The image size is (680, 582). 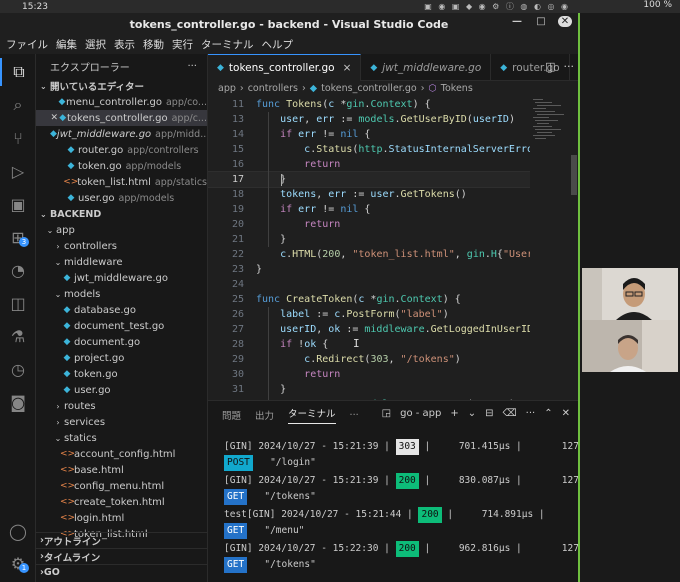 I want to click on go-section: › GO, so click(x=121, y=572).